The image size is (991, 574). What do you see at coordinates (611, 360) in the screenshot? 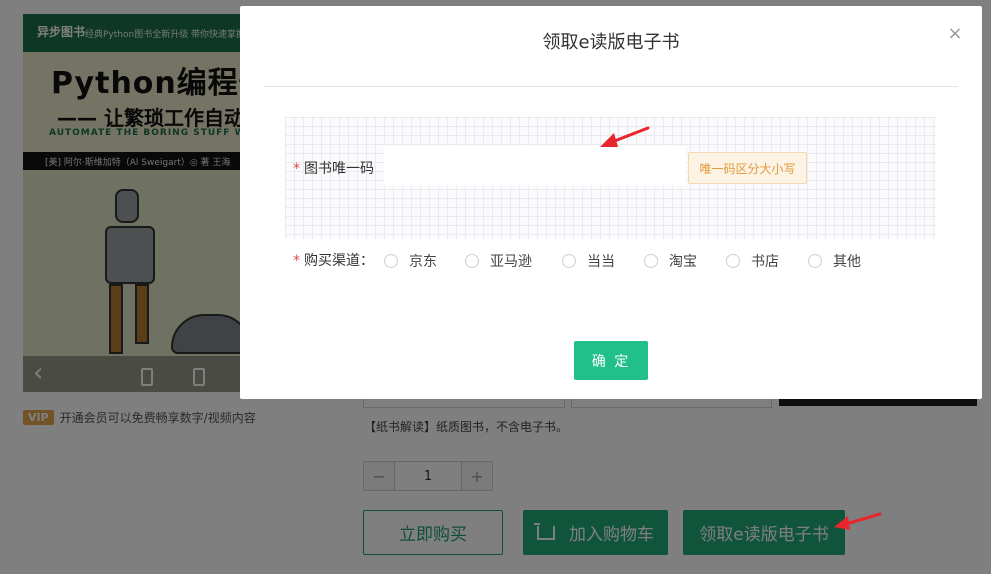
I see `confirm-button: 确 定` at bounding box center [611, 360].